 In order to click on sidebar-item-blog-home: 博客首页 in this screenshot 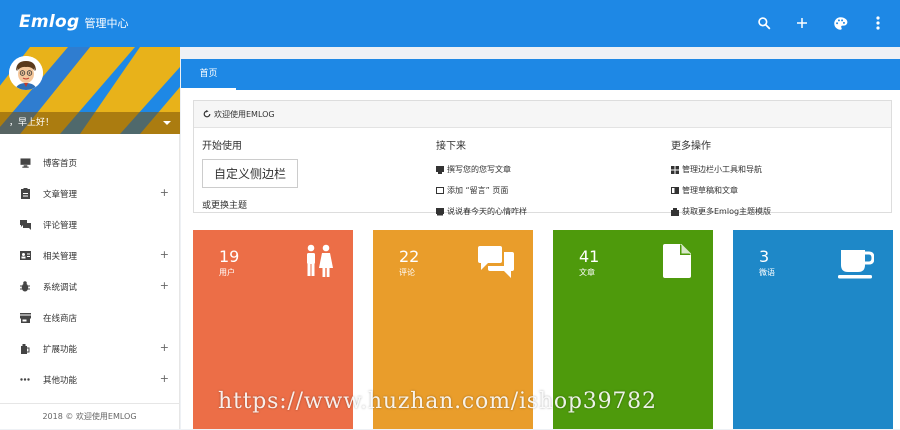, I will do `click(89, 162)`.